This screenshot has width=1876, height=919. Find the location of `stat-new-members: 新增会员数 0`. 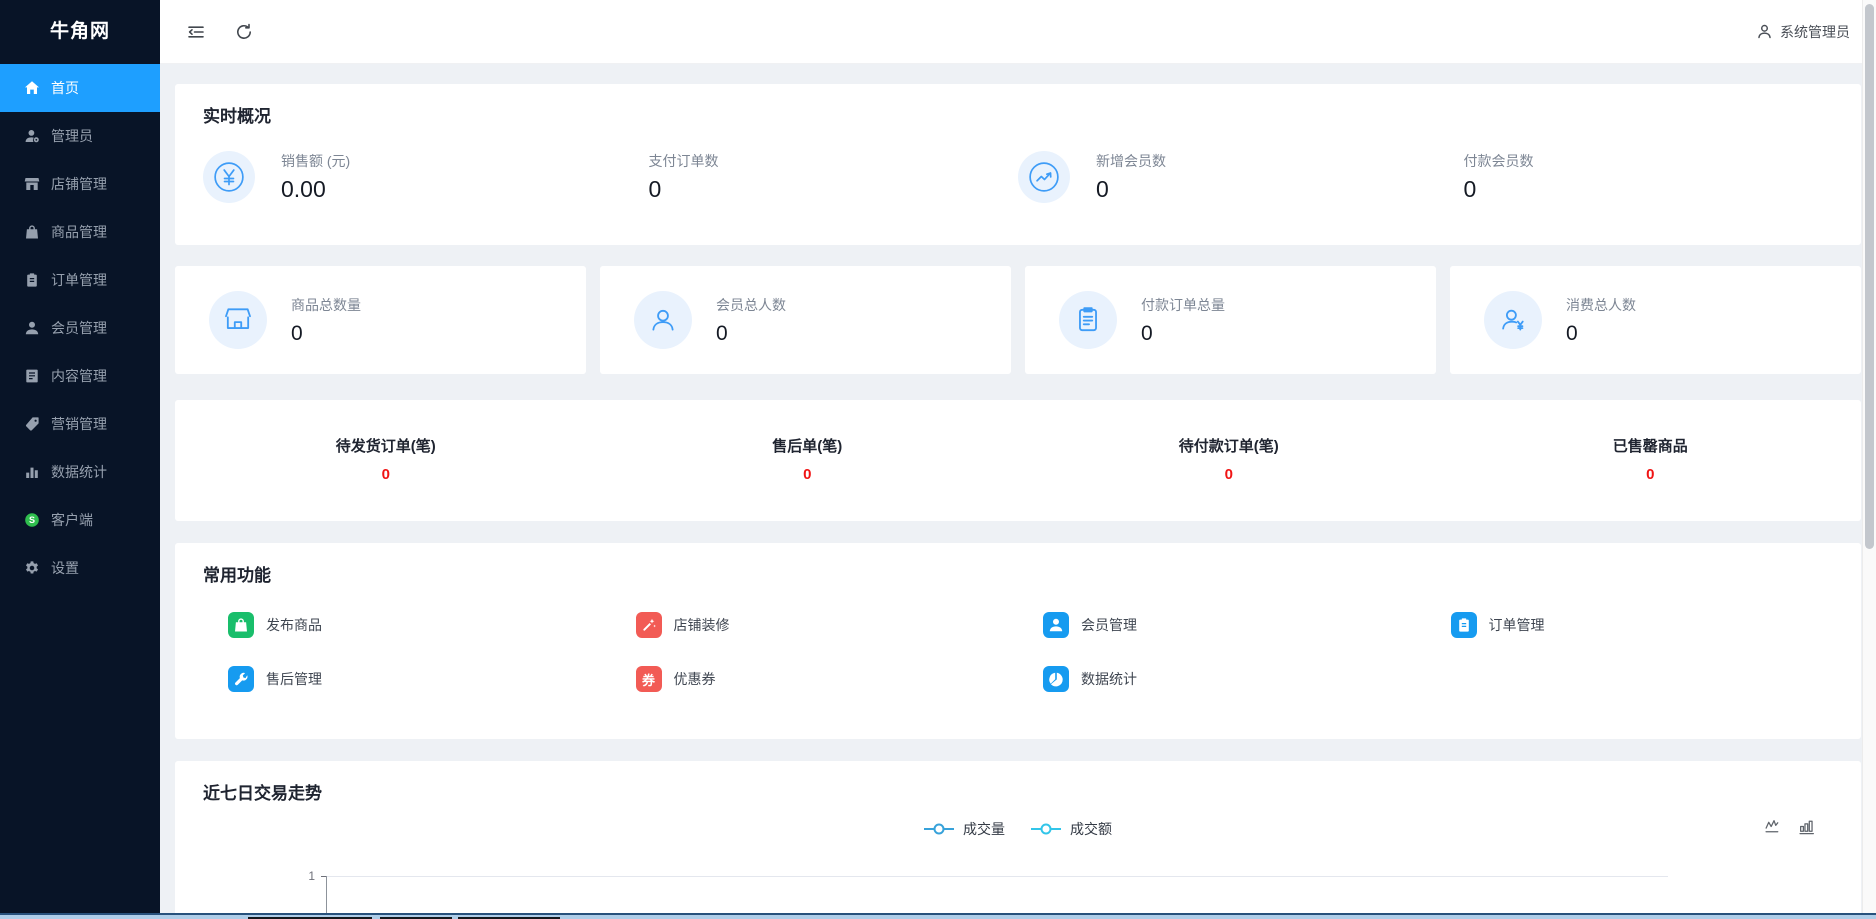

stat-new-members: 新增会员数 0 is located at coordinates (1222, 177).